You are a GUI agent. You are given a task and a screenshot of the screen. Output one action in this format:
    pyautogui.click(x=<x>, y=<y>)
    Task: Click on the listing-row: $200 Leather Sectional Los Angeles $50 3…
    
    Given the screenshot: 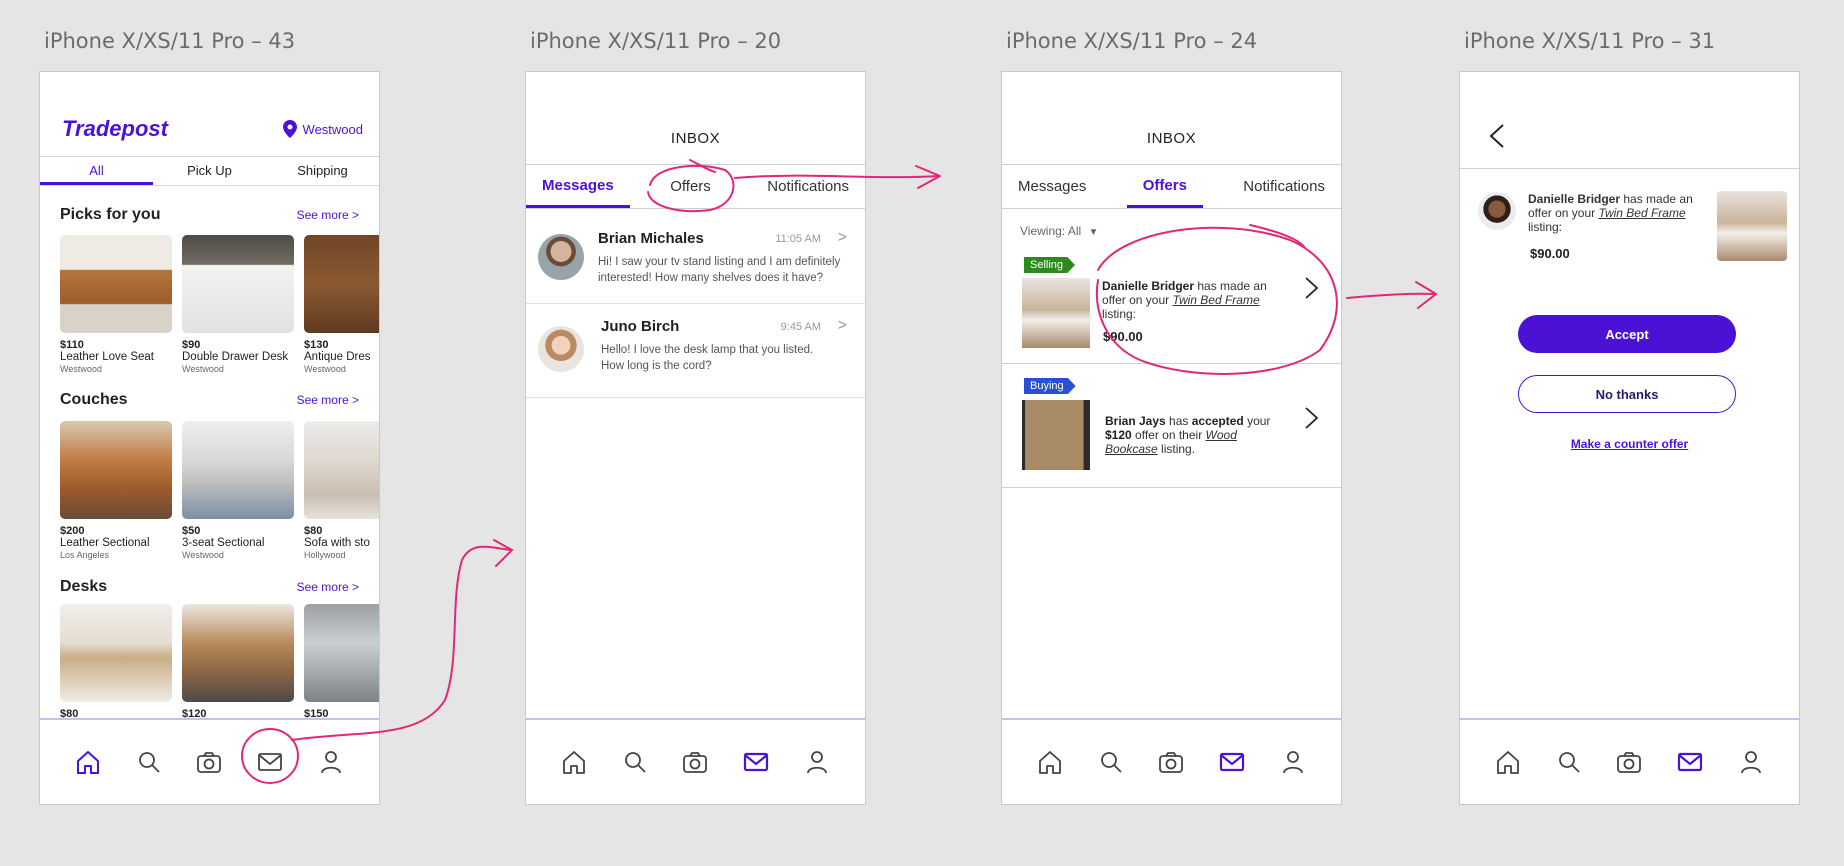 What is the action you would take?
    pyautogui.click(x=219, y=490)
    